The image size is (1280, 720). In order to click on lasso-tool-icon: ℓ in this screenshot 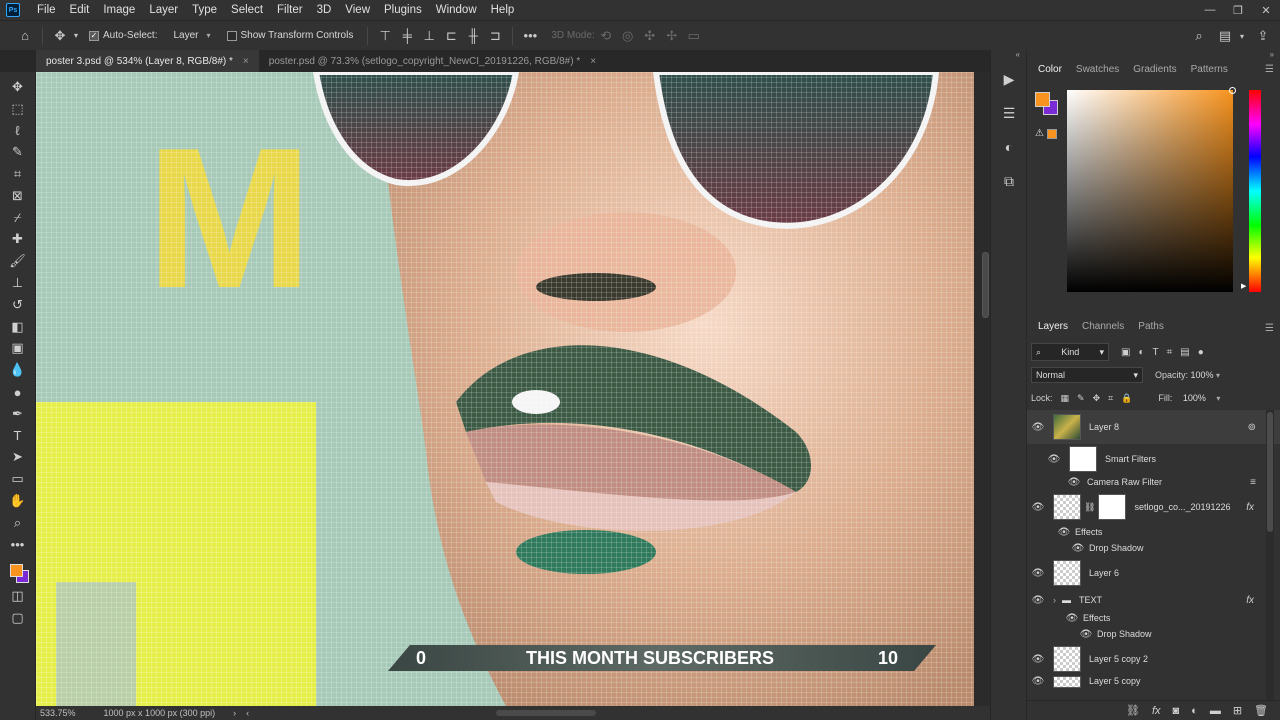, I will do `click(18, 131)`.